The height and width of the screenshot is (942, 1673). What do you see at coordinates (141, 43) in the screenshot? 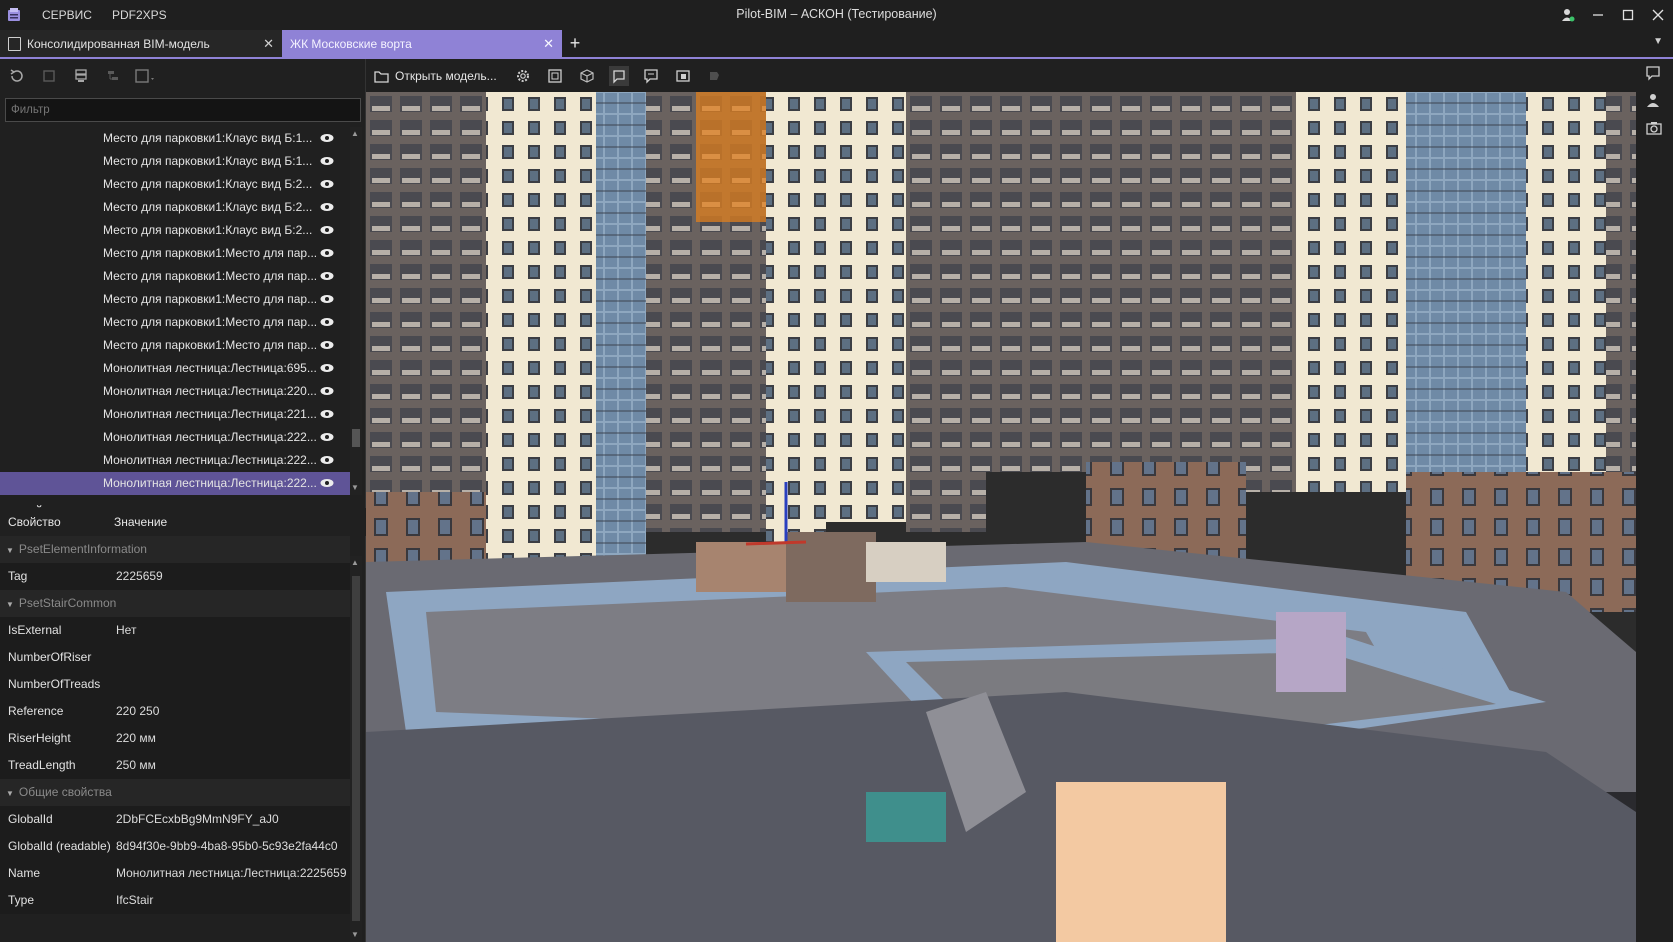
I see `tab-consolidated-bim-model: Консолидированная BIM-модель ✕` at bounding box center [141, 43].